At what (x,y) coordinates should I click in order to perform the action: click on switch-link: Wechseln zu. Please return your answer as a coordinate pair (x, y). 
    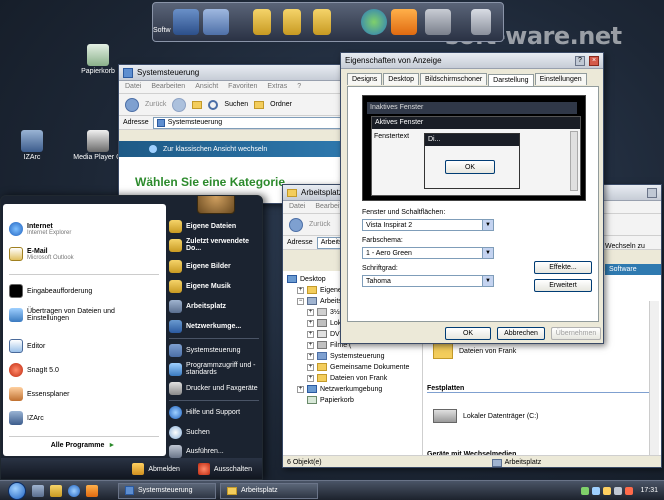
    Looking at the image, I should click on (633, 246).